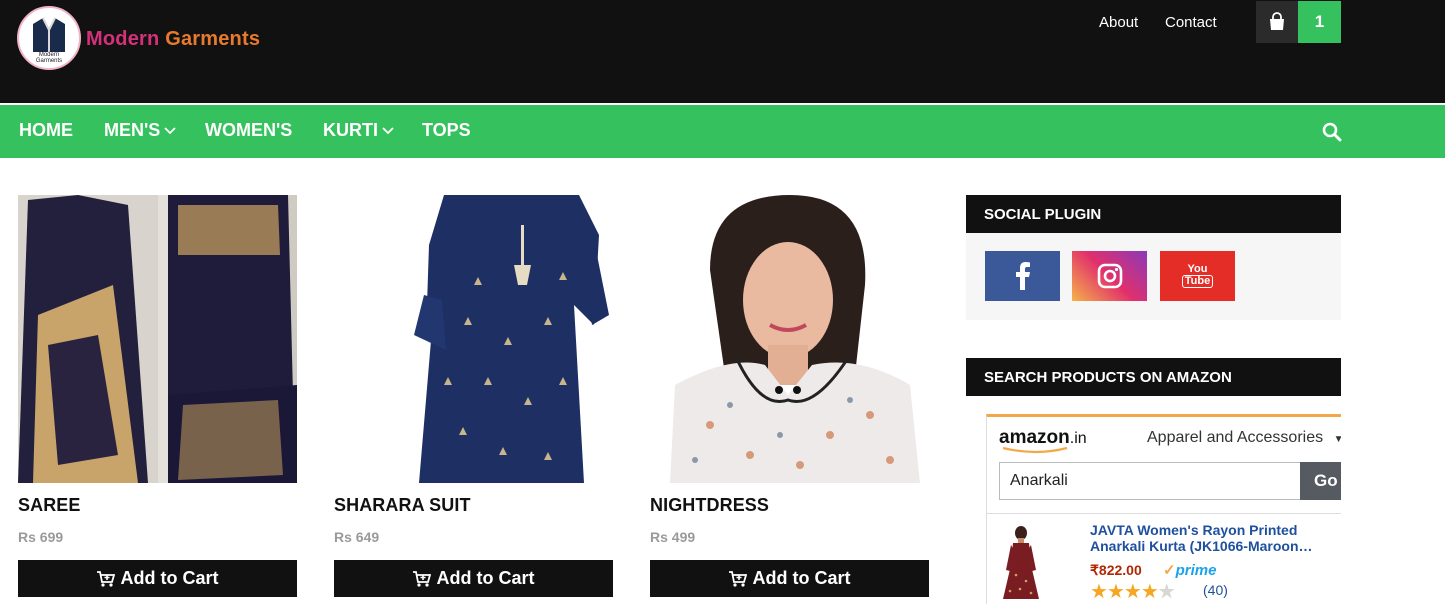 The width and height of the screenshot is (1445, 604). I want to click on amazon-go-button: Go, so click(1320, 481).